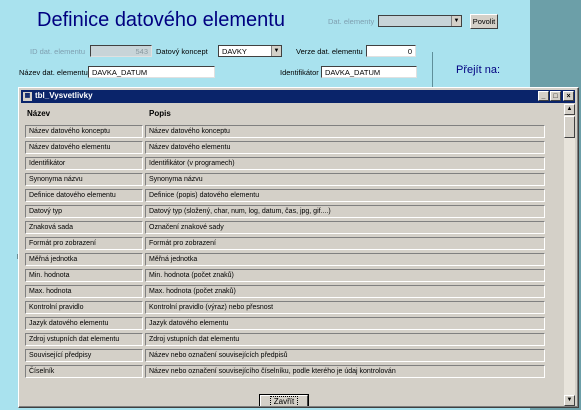 This screenshot has height=410, width=581. Describe the element at coordinates (345, 307) in the screenshot. I see `row-desc-cell: Kontrolní pravidlo (výraz) nebo přesnost` at that location.